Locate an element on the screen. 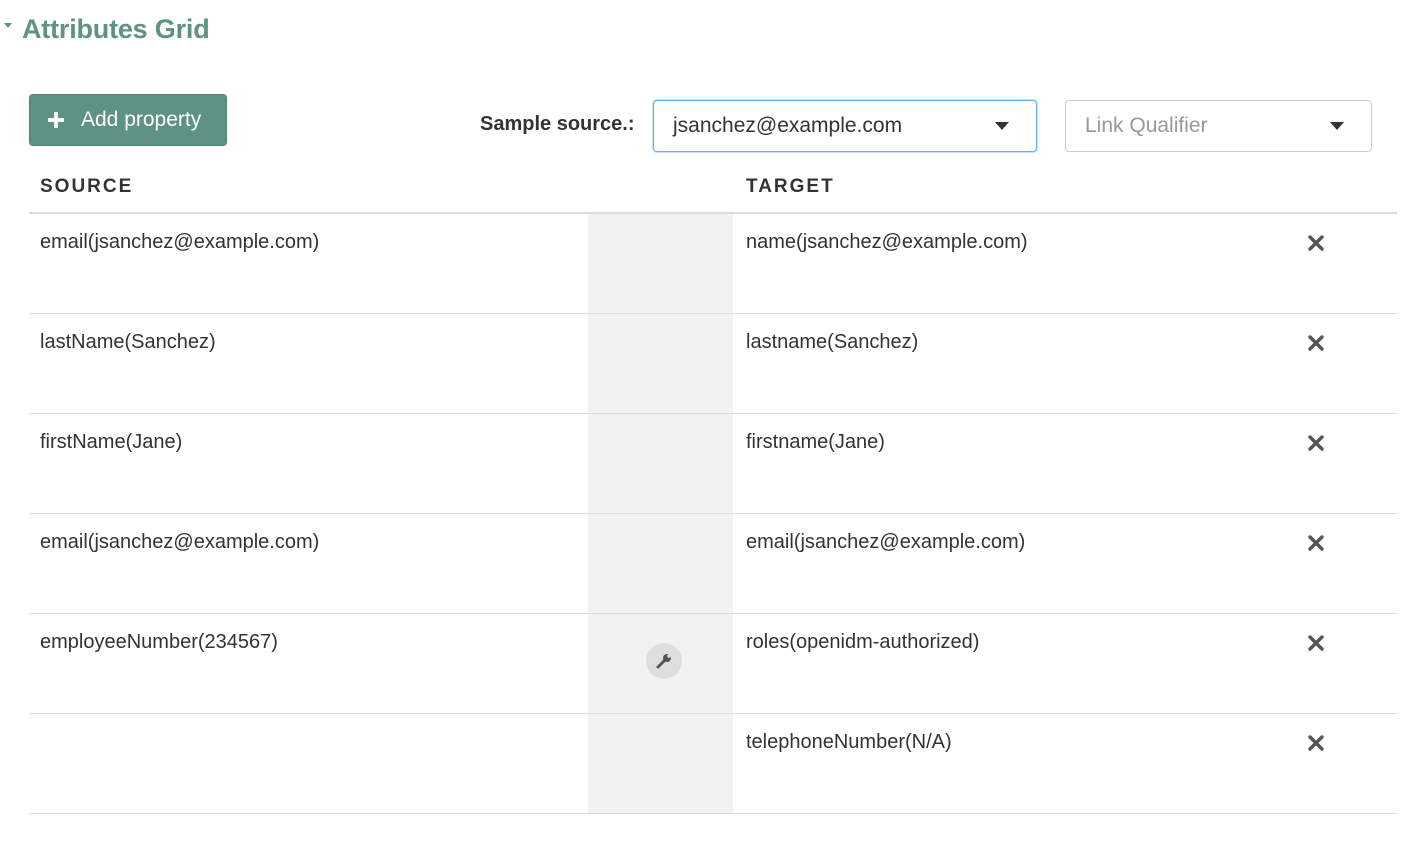  link-qualifier-placeholder: Link Qualifier is located at coordinates (1146, 125).